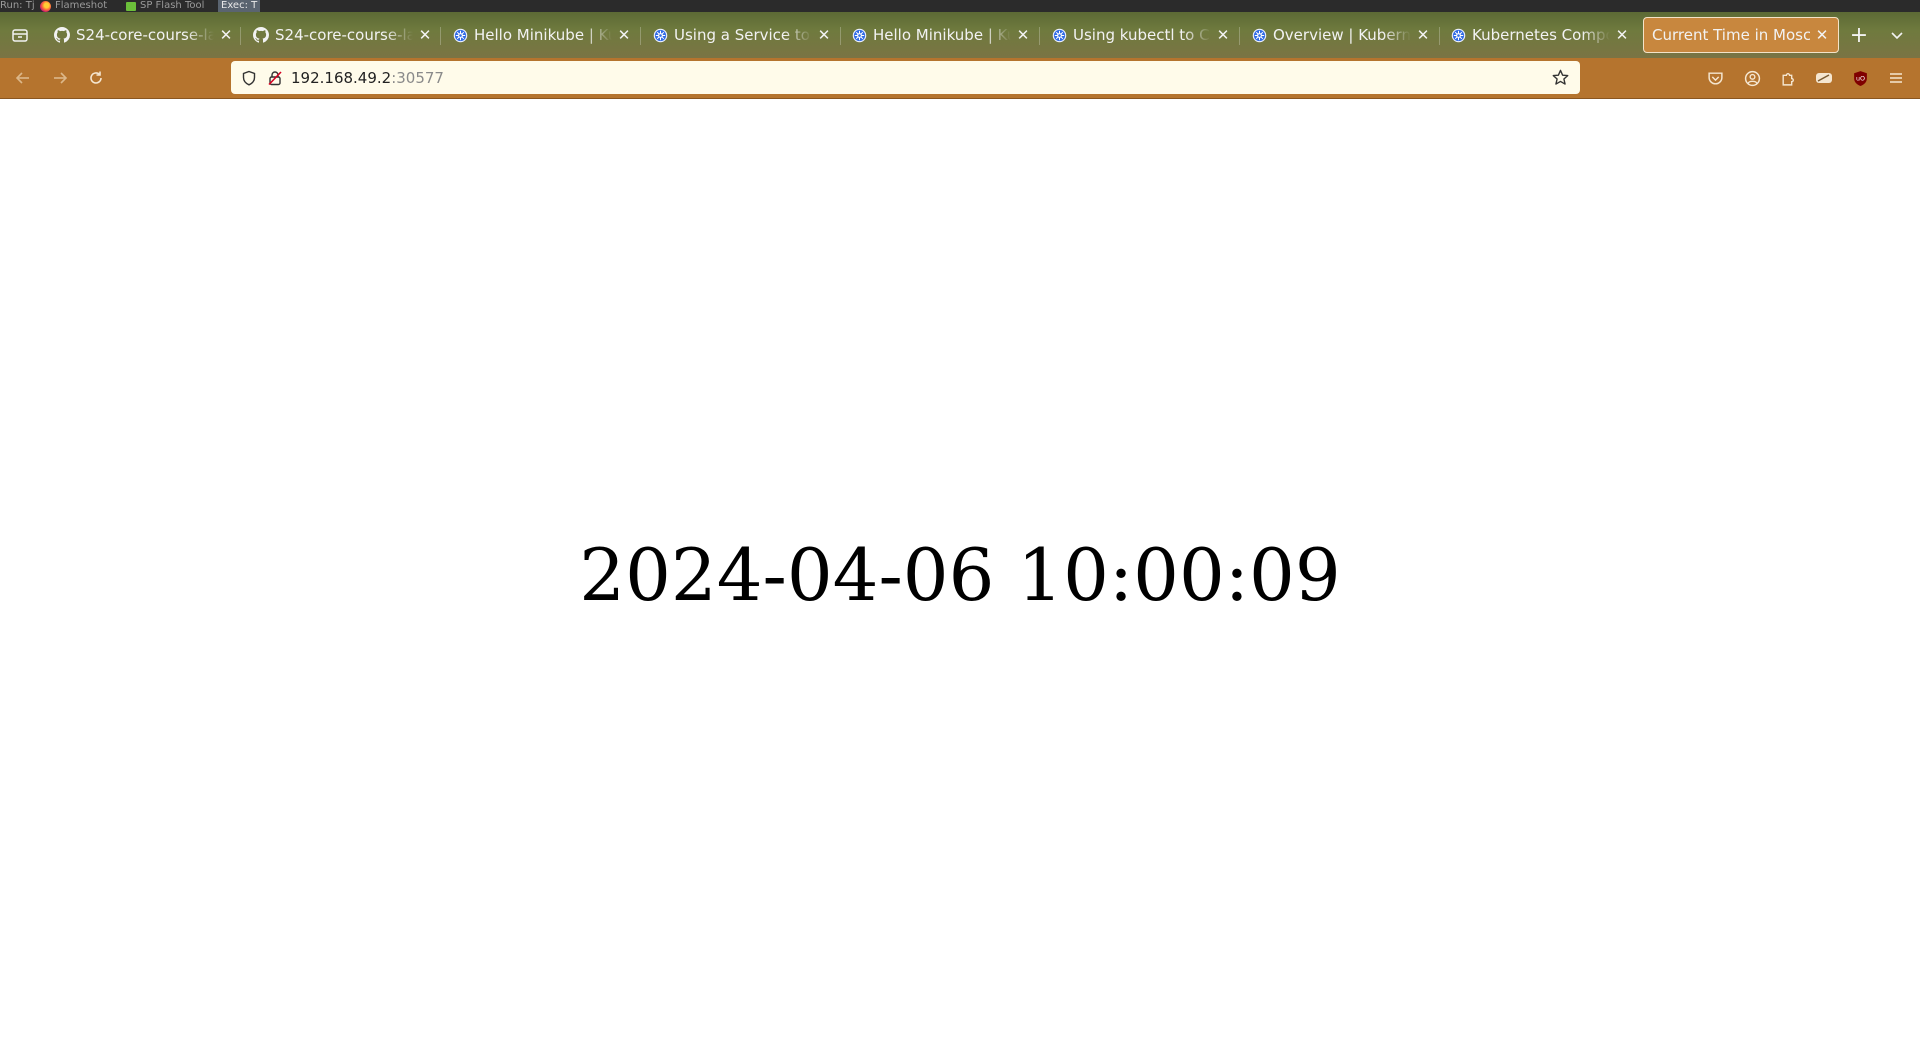 This screenshot has height=1045, width=1920. I want to click on sp-flash-tool-icon, so click(131, 6).